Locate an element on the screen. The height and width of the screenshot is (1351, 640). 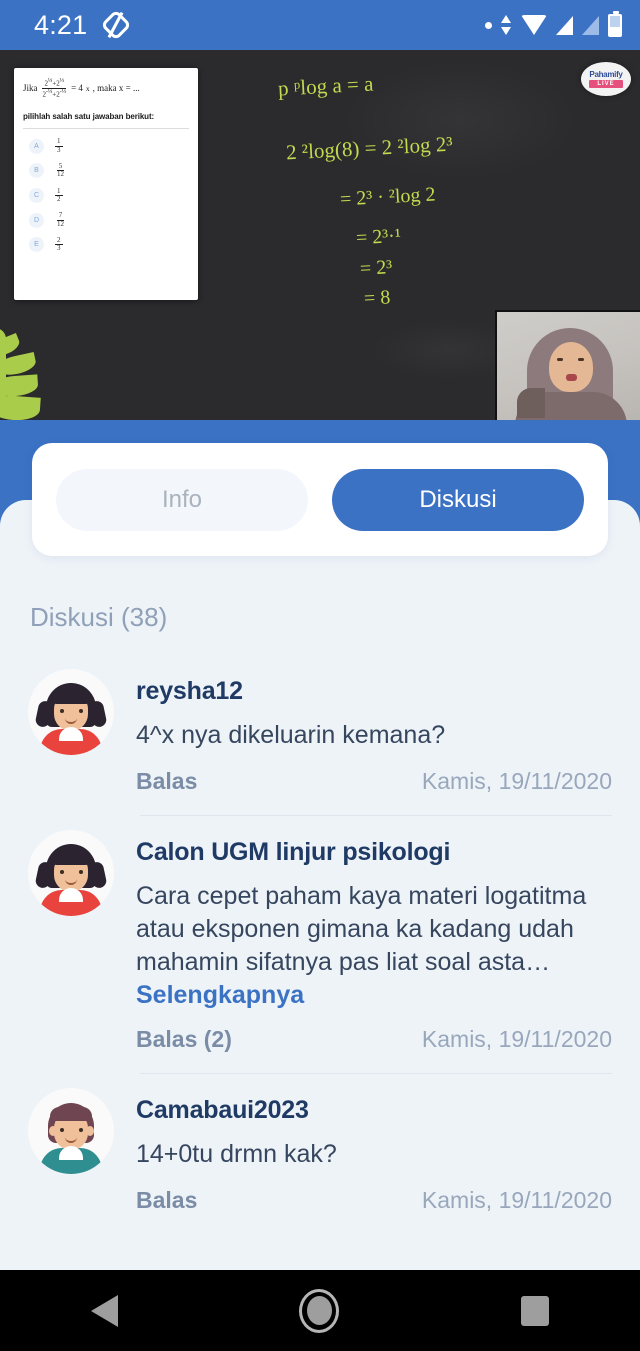
handwriting-line-3: = 2³ · ²log 2 is located at coordinates (387, 197).